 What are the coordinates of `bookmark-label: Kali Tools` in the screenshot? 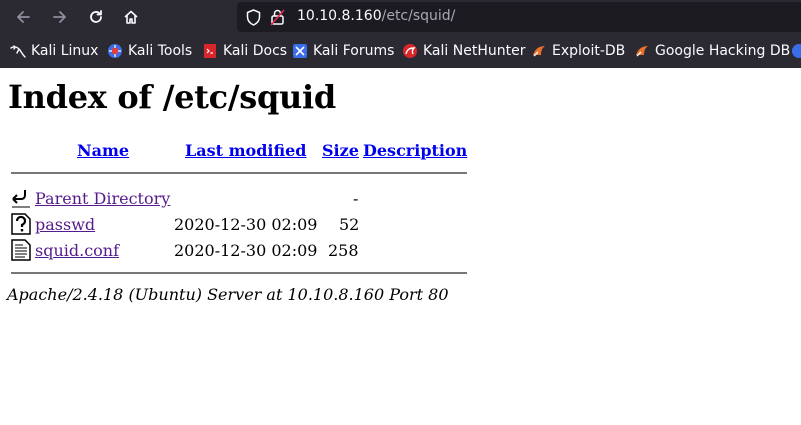 It's located at (160, 51).